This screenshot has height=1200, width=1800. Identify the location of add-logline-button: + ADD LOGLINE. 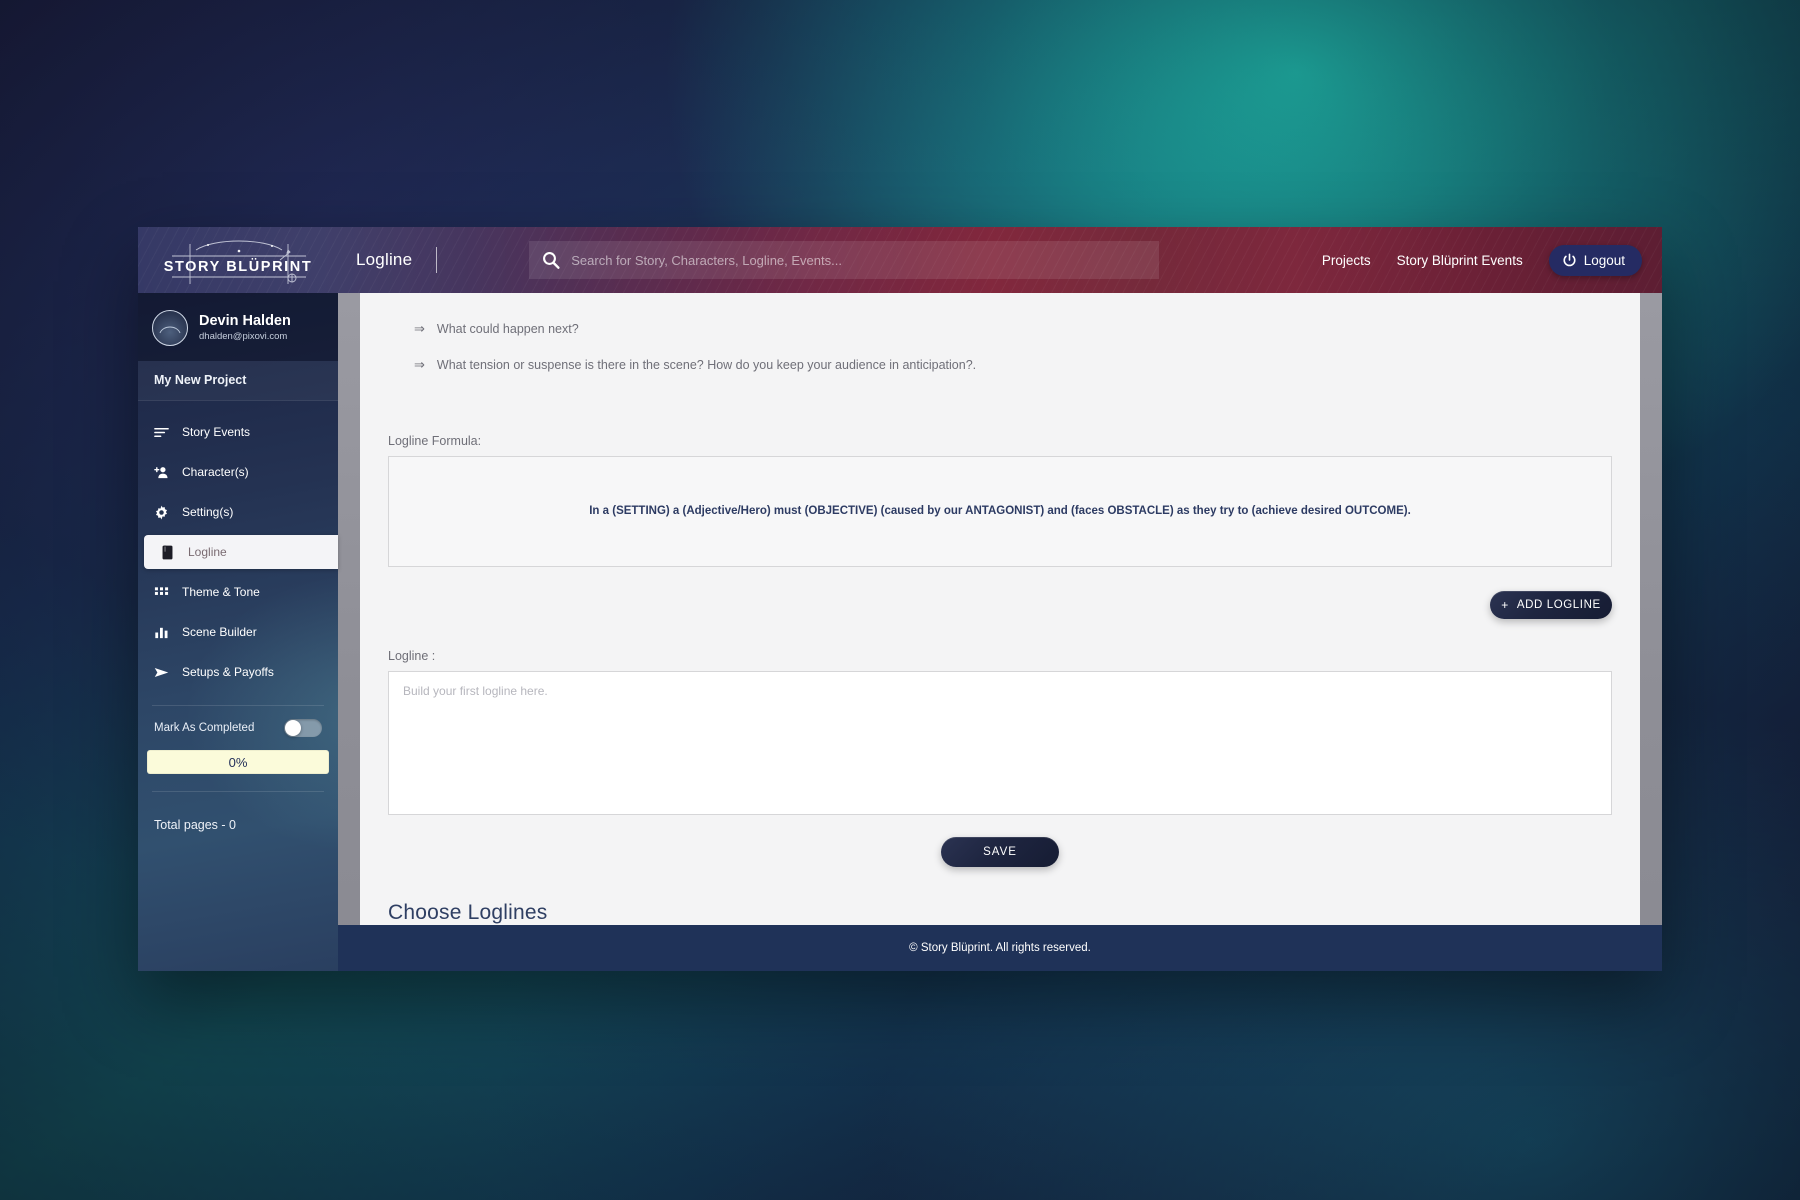
(1551, 605).